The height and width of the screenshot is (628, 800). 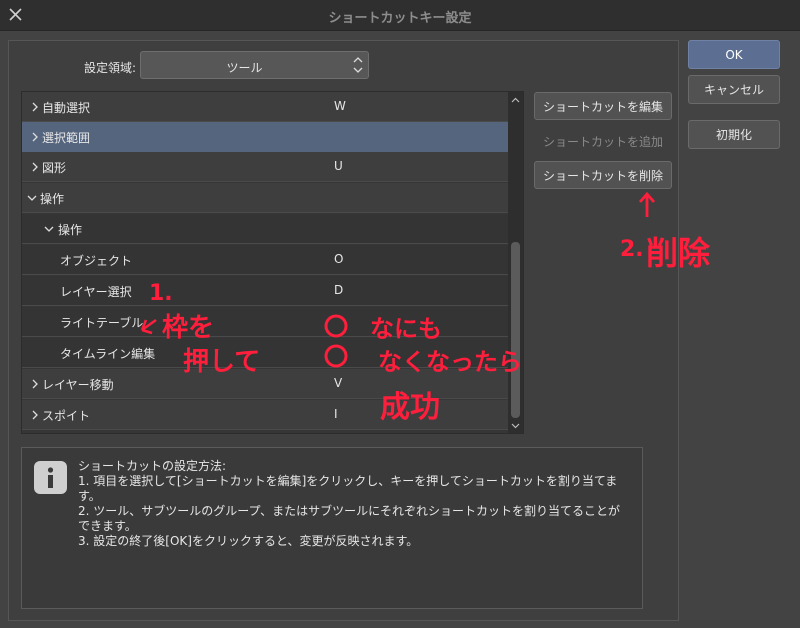 I want to click on tree-row-label: レイヤー選択, so click(x=96, y=292).